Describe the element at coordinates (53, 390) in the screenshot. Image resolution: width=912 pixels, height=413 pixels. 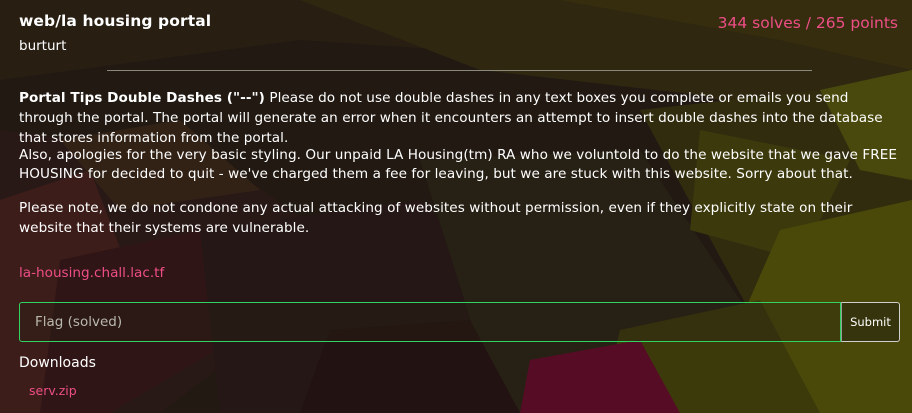
I see `download-file-link: serv.zip` at that location.